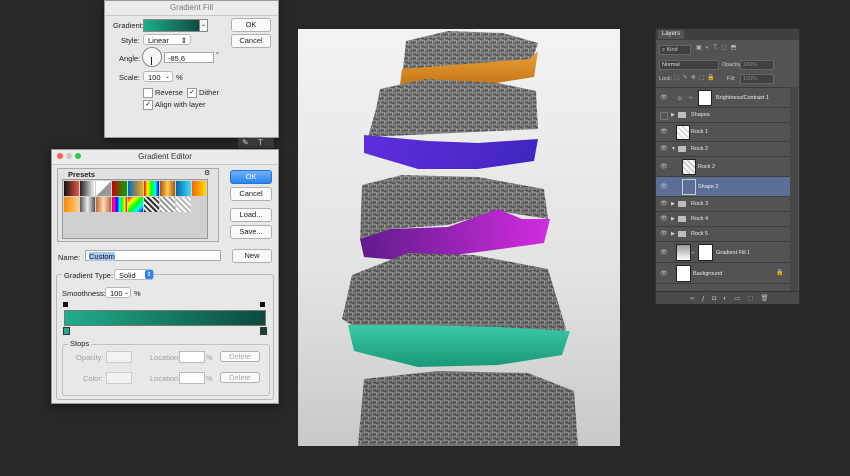 The width and height of the screenshot is (850, 476). I want to click on footer-action-icons: ∞ƒ◘◐▭⬚🗑, so click(733, 298).